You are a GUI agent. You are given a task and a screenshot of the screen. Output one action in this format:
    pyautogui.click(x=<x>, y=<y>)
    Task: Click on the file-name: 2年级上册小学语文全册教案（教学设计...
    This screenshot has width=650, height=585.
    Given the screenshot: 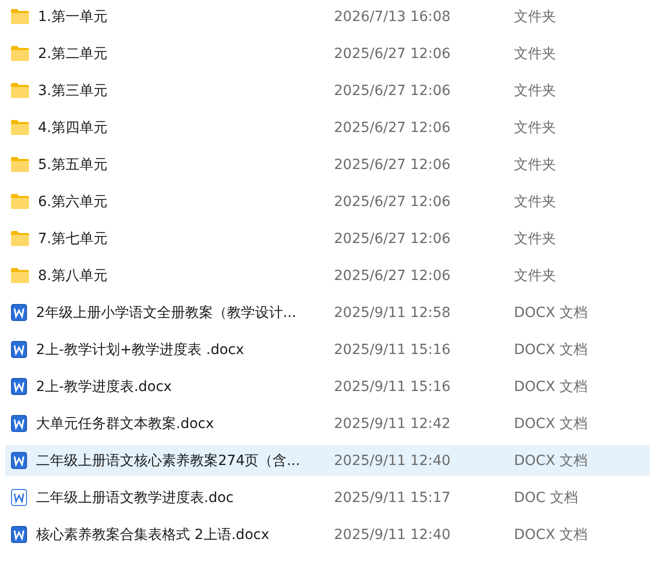 What is the action you would take?
    pyautogui.click(x=166, y=313)
    